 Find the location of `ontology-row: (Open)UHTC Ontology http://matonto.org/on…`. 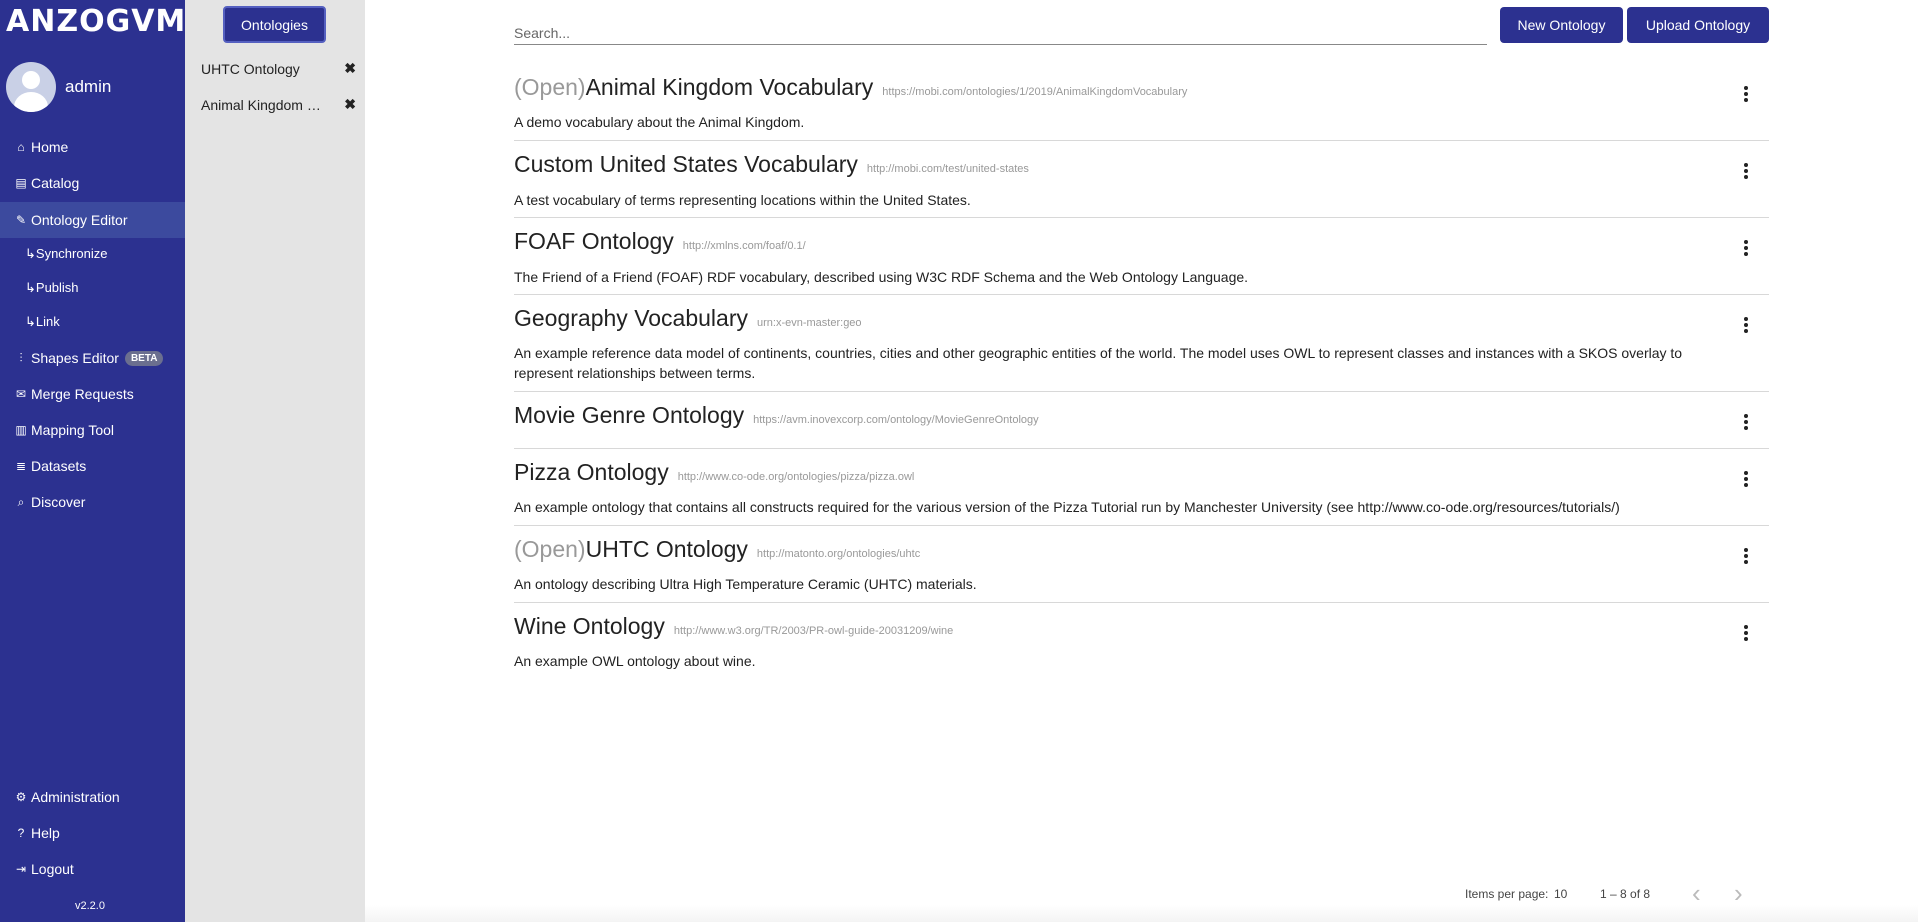

ontology-row: (Open)UHTC Ontology http://matonto.org/on… is located at coordinates (1141, 564).